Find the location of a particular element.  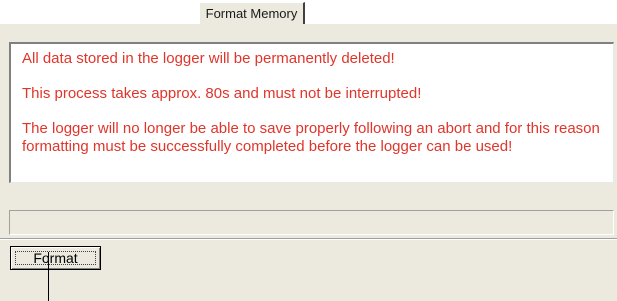

format-button-label: Format is located at coordinates (55, 258).